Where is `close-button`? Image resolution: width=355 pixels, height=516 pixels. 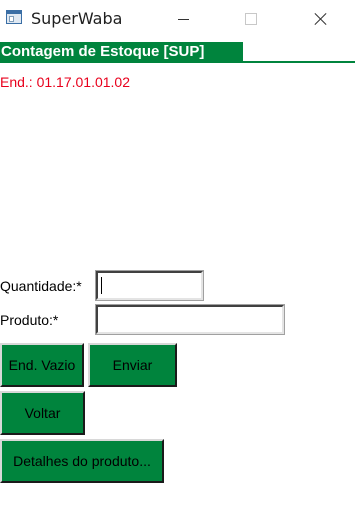 close-button is located at coordinates (321, 19).